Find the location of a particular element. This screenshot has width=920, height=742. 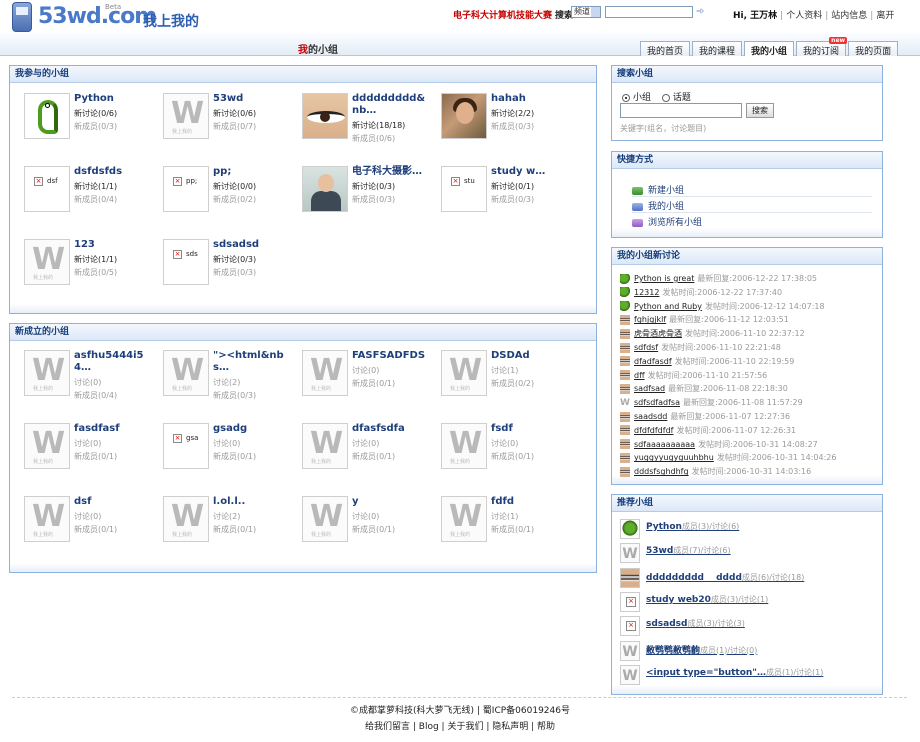

group-name-link: 123 is located at coordinates (113, 245).